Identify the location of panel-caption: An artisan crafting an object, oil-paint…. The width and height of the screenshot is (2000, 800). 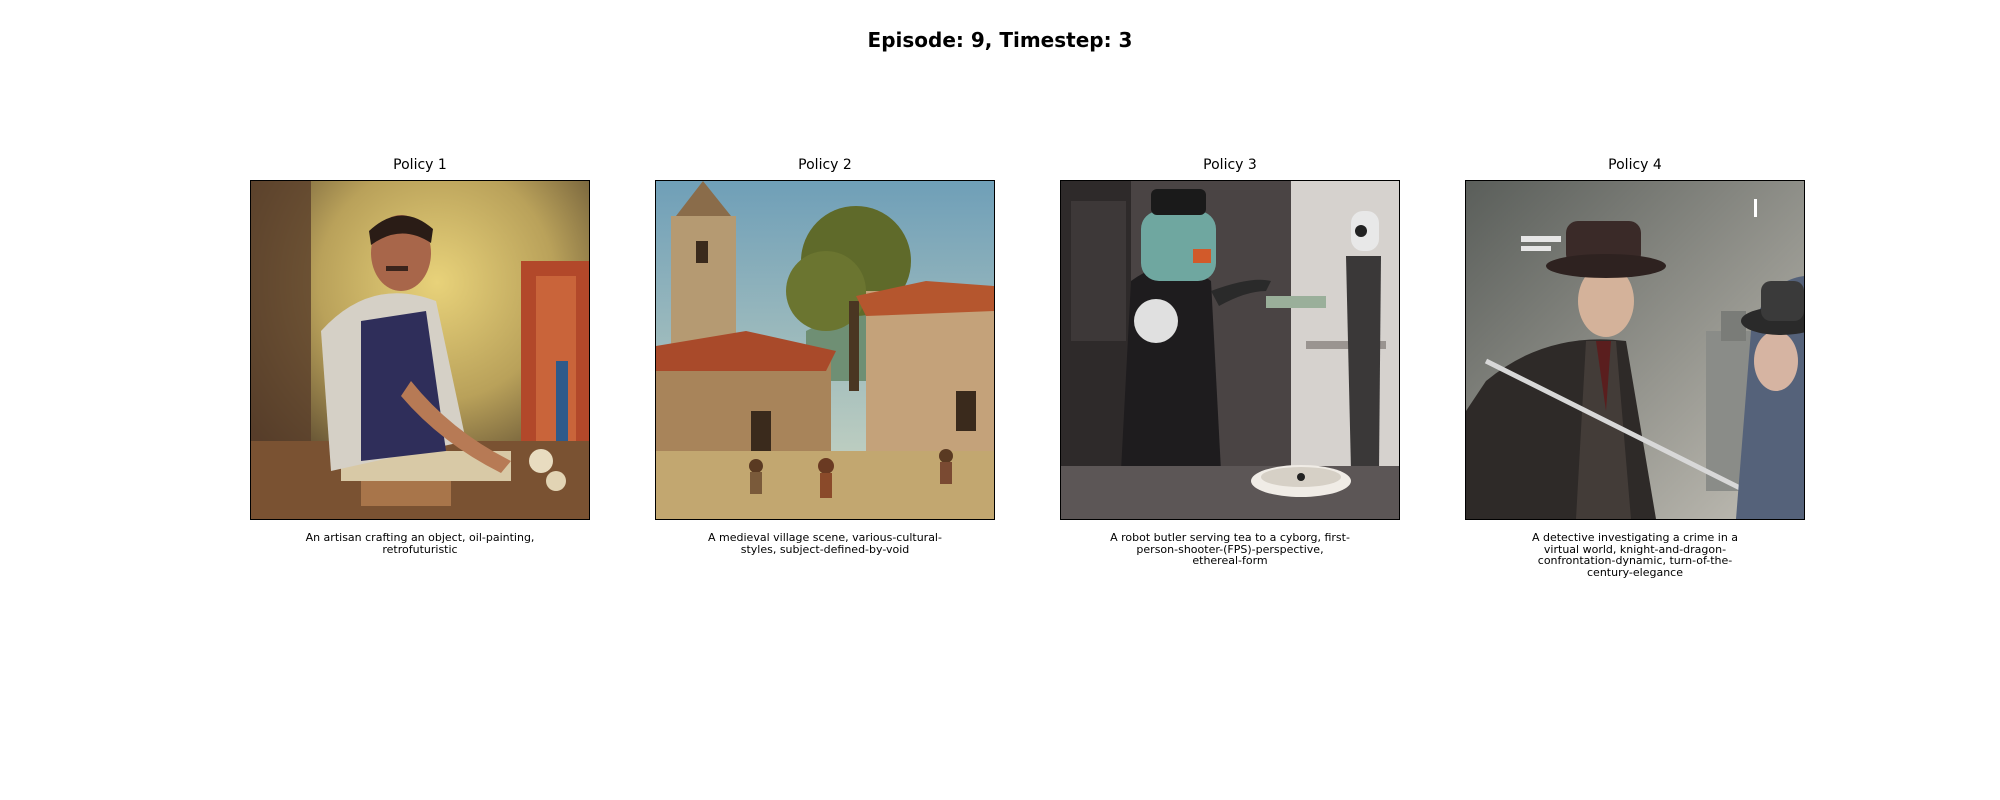
(420, 543).